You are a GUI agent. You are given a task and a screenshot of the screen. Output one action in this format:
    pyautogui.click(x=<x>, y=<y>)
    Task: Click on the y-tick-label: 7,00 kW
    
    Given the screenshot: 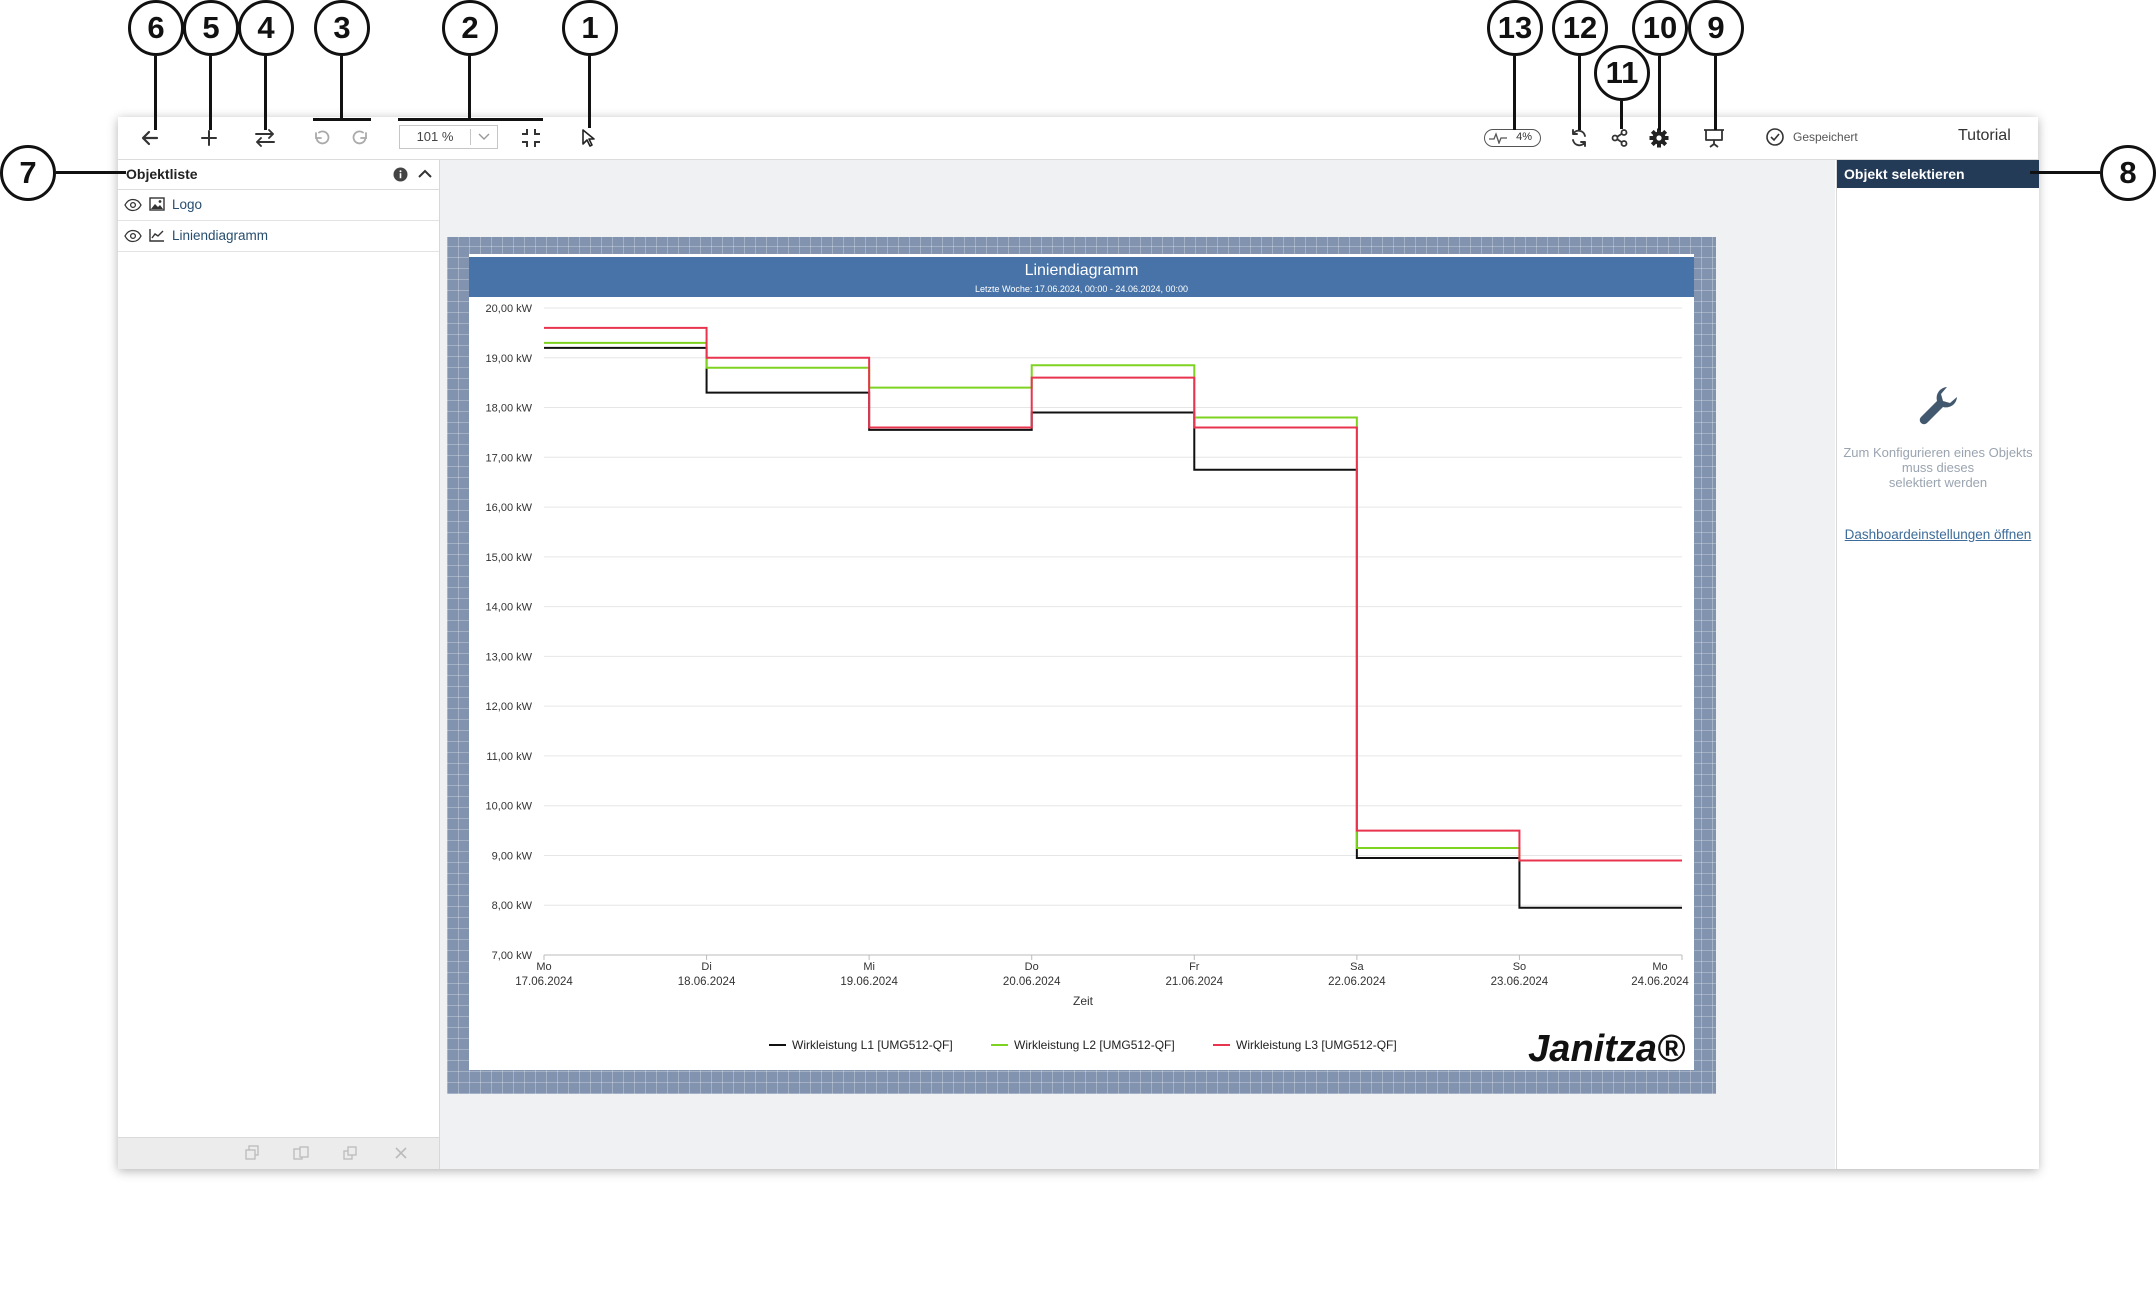 What is the action you would take?
    pyautogui.click(x=512, y=956)
    